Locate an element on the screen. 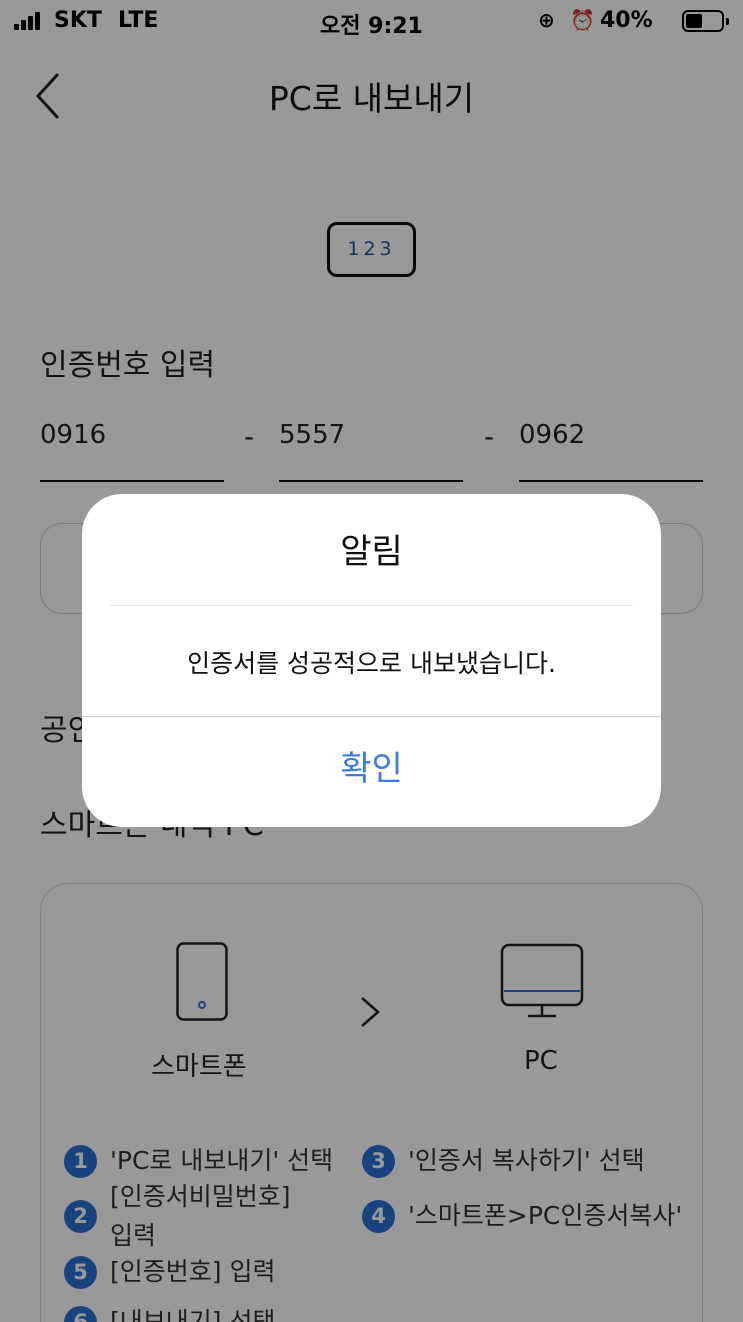  dialog-message: 인증서를 성공적으로 내보냈습니다. is located at coordinates (371, 663).